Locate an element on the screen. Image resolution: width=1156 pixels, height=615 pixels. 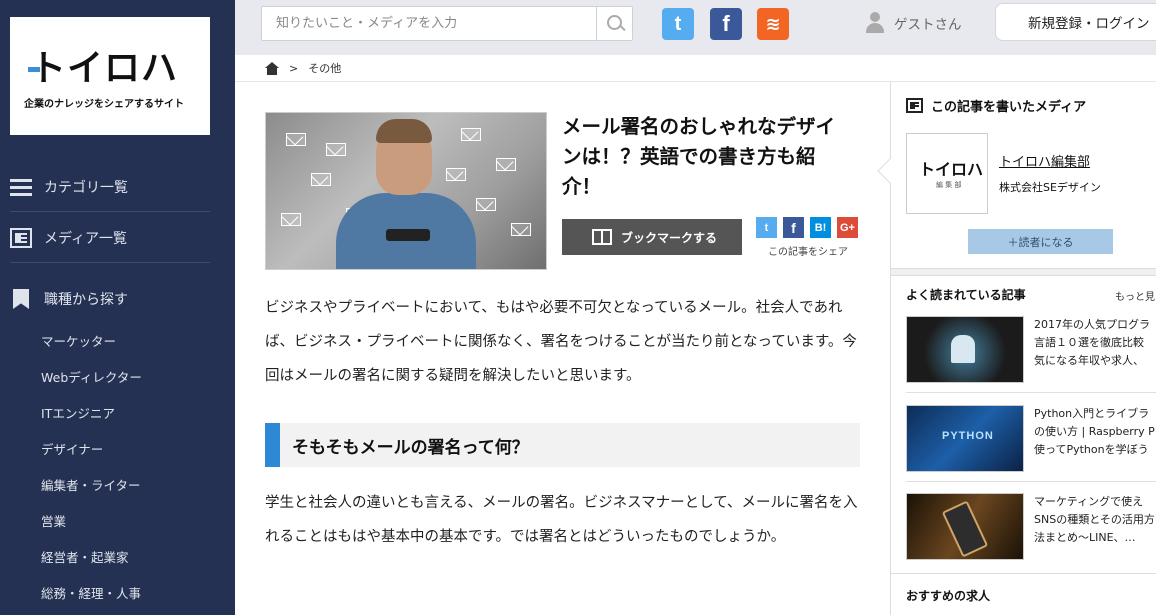
share-google-plus-icon: G+ is located at coordinates (847, 227).